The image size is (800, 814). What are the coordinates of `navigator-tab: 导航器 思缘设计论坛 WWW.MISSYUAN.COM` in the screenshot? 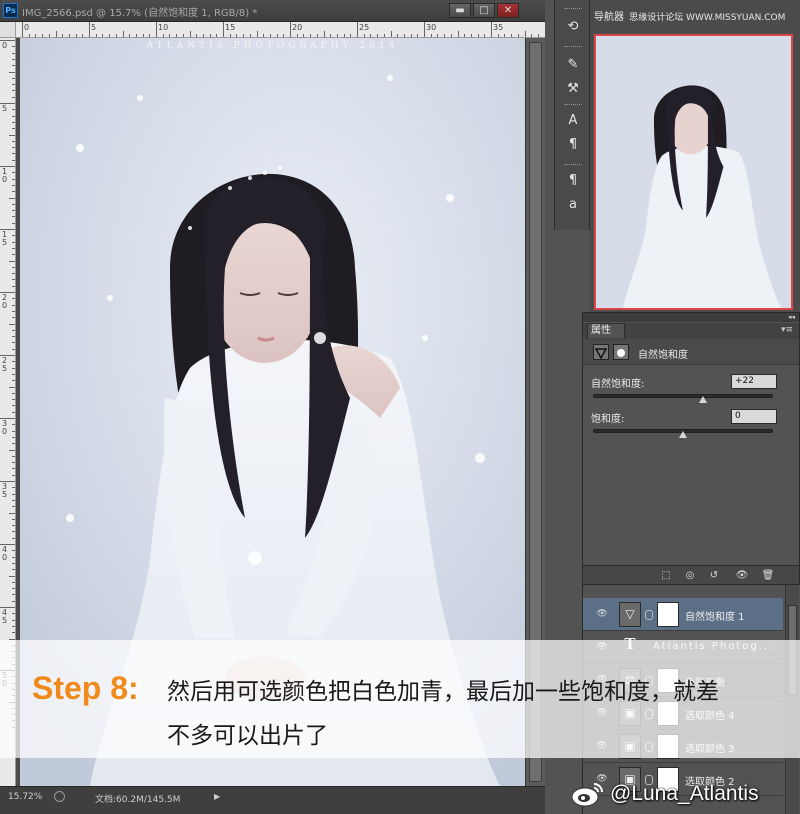 It's located at (689, 15).